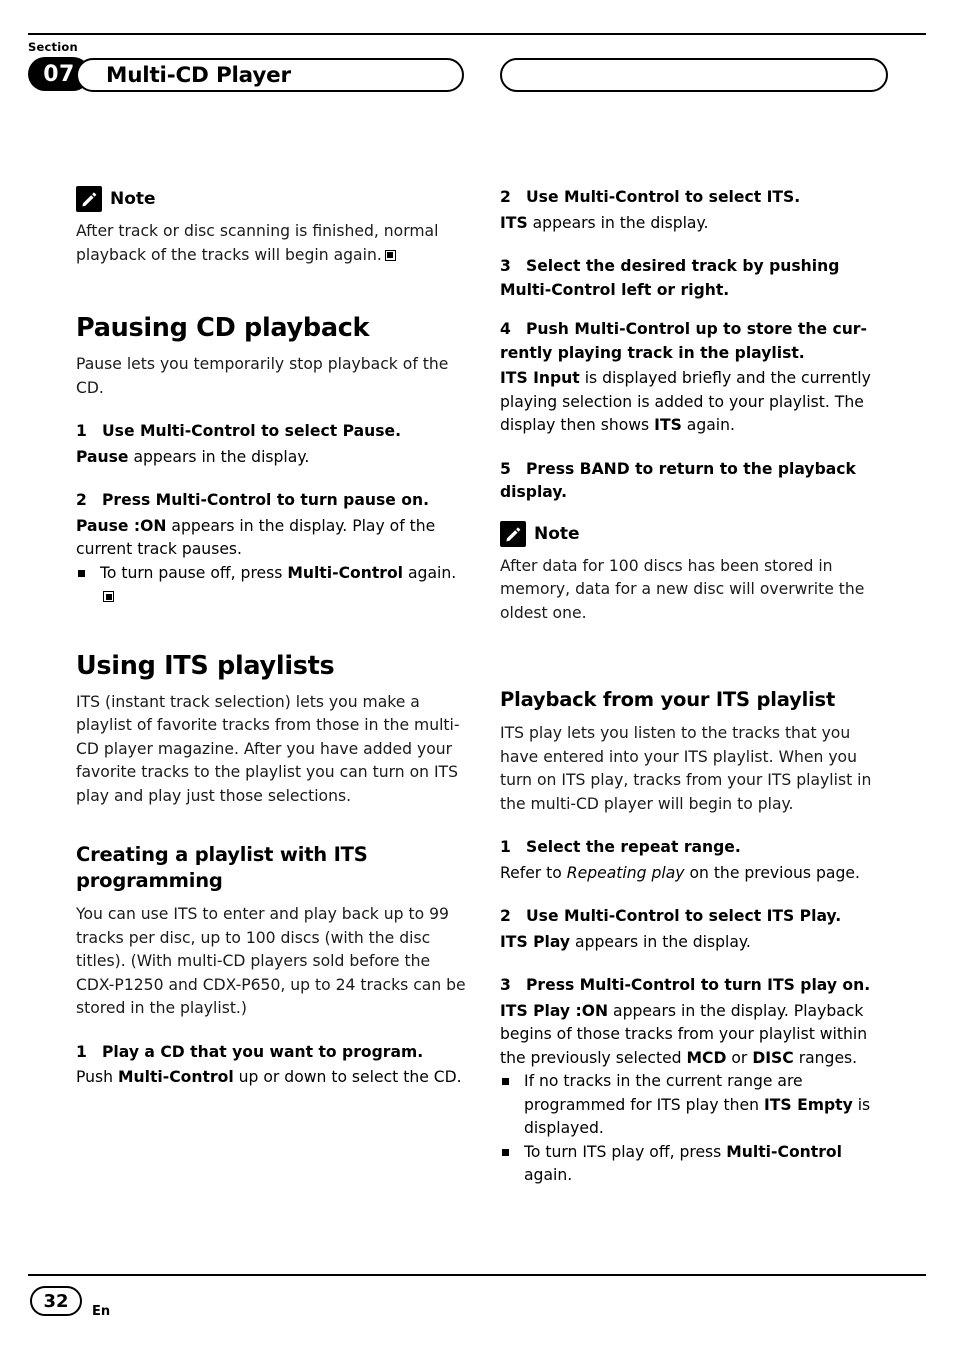 The height and width of the screenshot is (1352, 954). What do you see at coordinates (604, 222) in the screenshot?
I see `r-step-2-body: ITS appears in the display.` at bounding box center [604, 222].